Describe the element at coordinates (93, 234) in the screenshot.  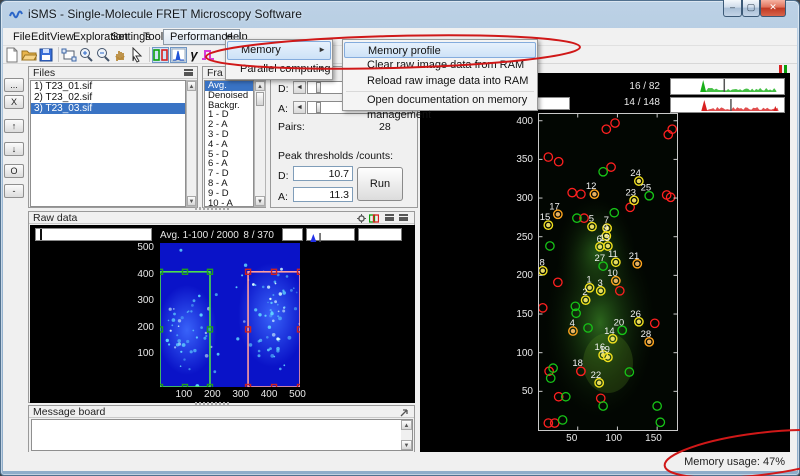
I see `frame-slider` at that location.